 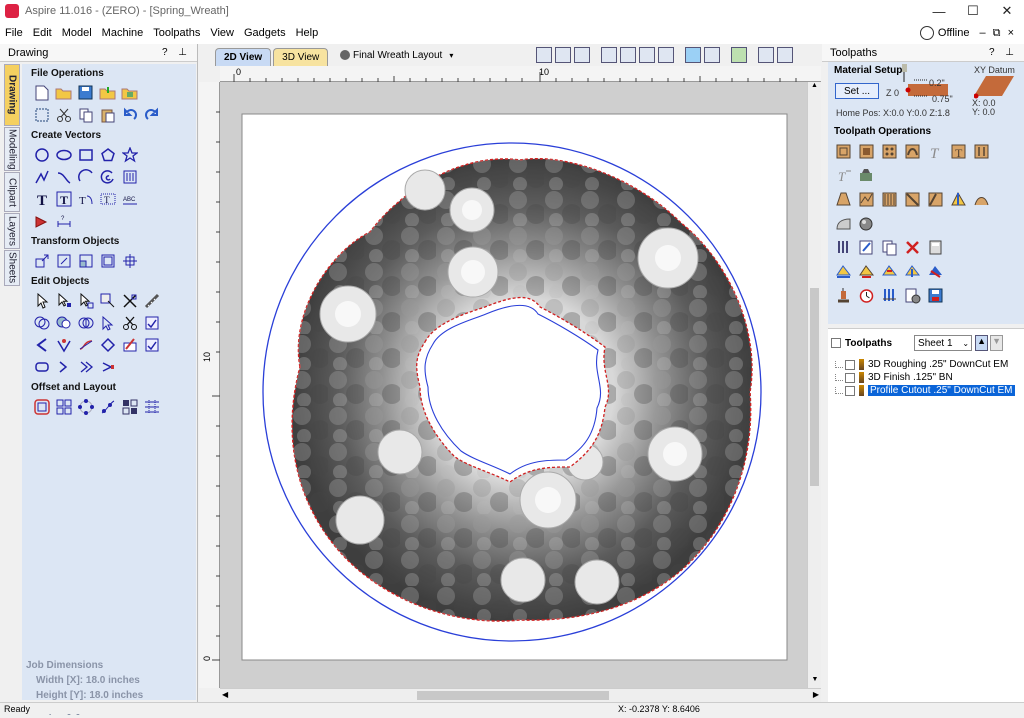 What do you see at coordinates (843, 175) in the screenshot?
I see `inlay-toolpath-icon: T` at bounding box center [843, 175].